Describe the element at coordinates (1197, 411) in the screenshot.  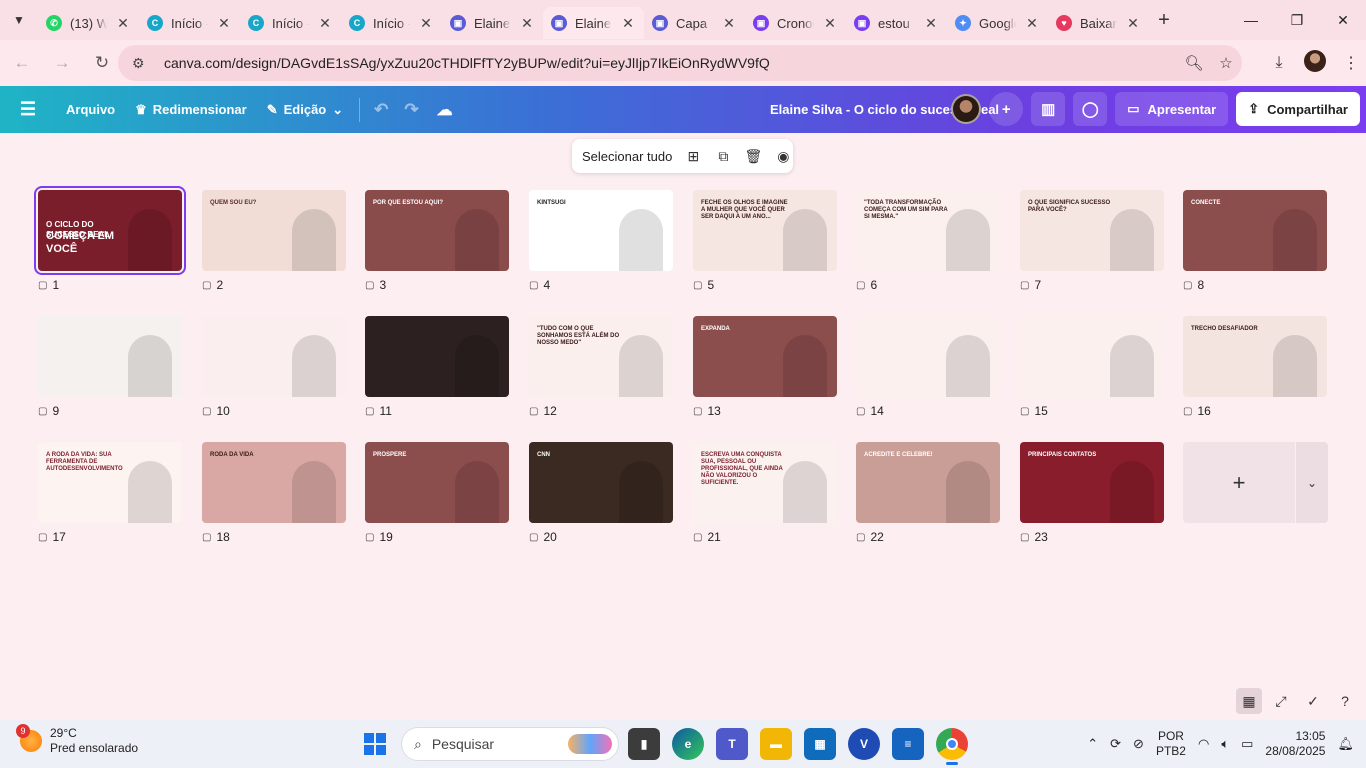
I see `slide-number-label: ▢ 16` at that location.